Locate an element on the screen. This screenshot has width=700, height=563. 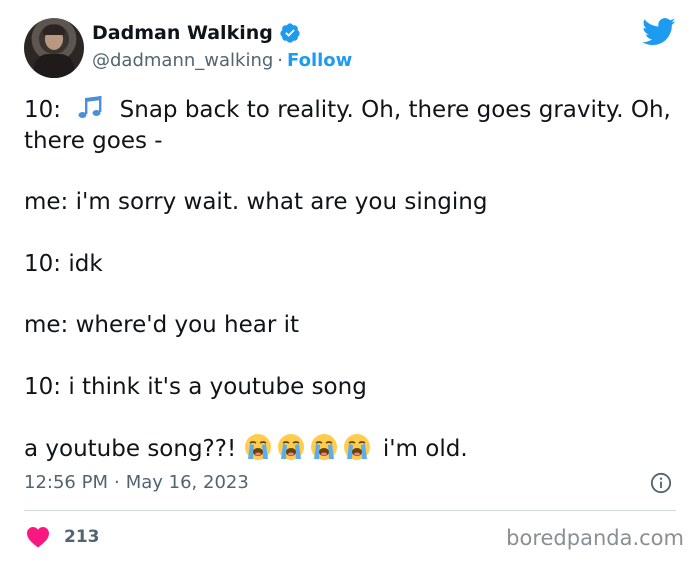
tweet-date: May 16, 2023 is located at coordinates (187, 482).